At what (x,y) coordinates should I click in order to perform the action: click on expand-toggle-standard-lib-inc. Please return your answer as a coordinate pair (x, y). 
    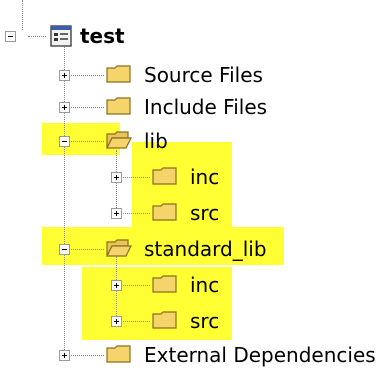
    Looking at the image, I should click on (116, 285).